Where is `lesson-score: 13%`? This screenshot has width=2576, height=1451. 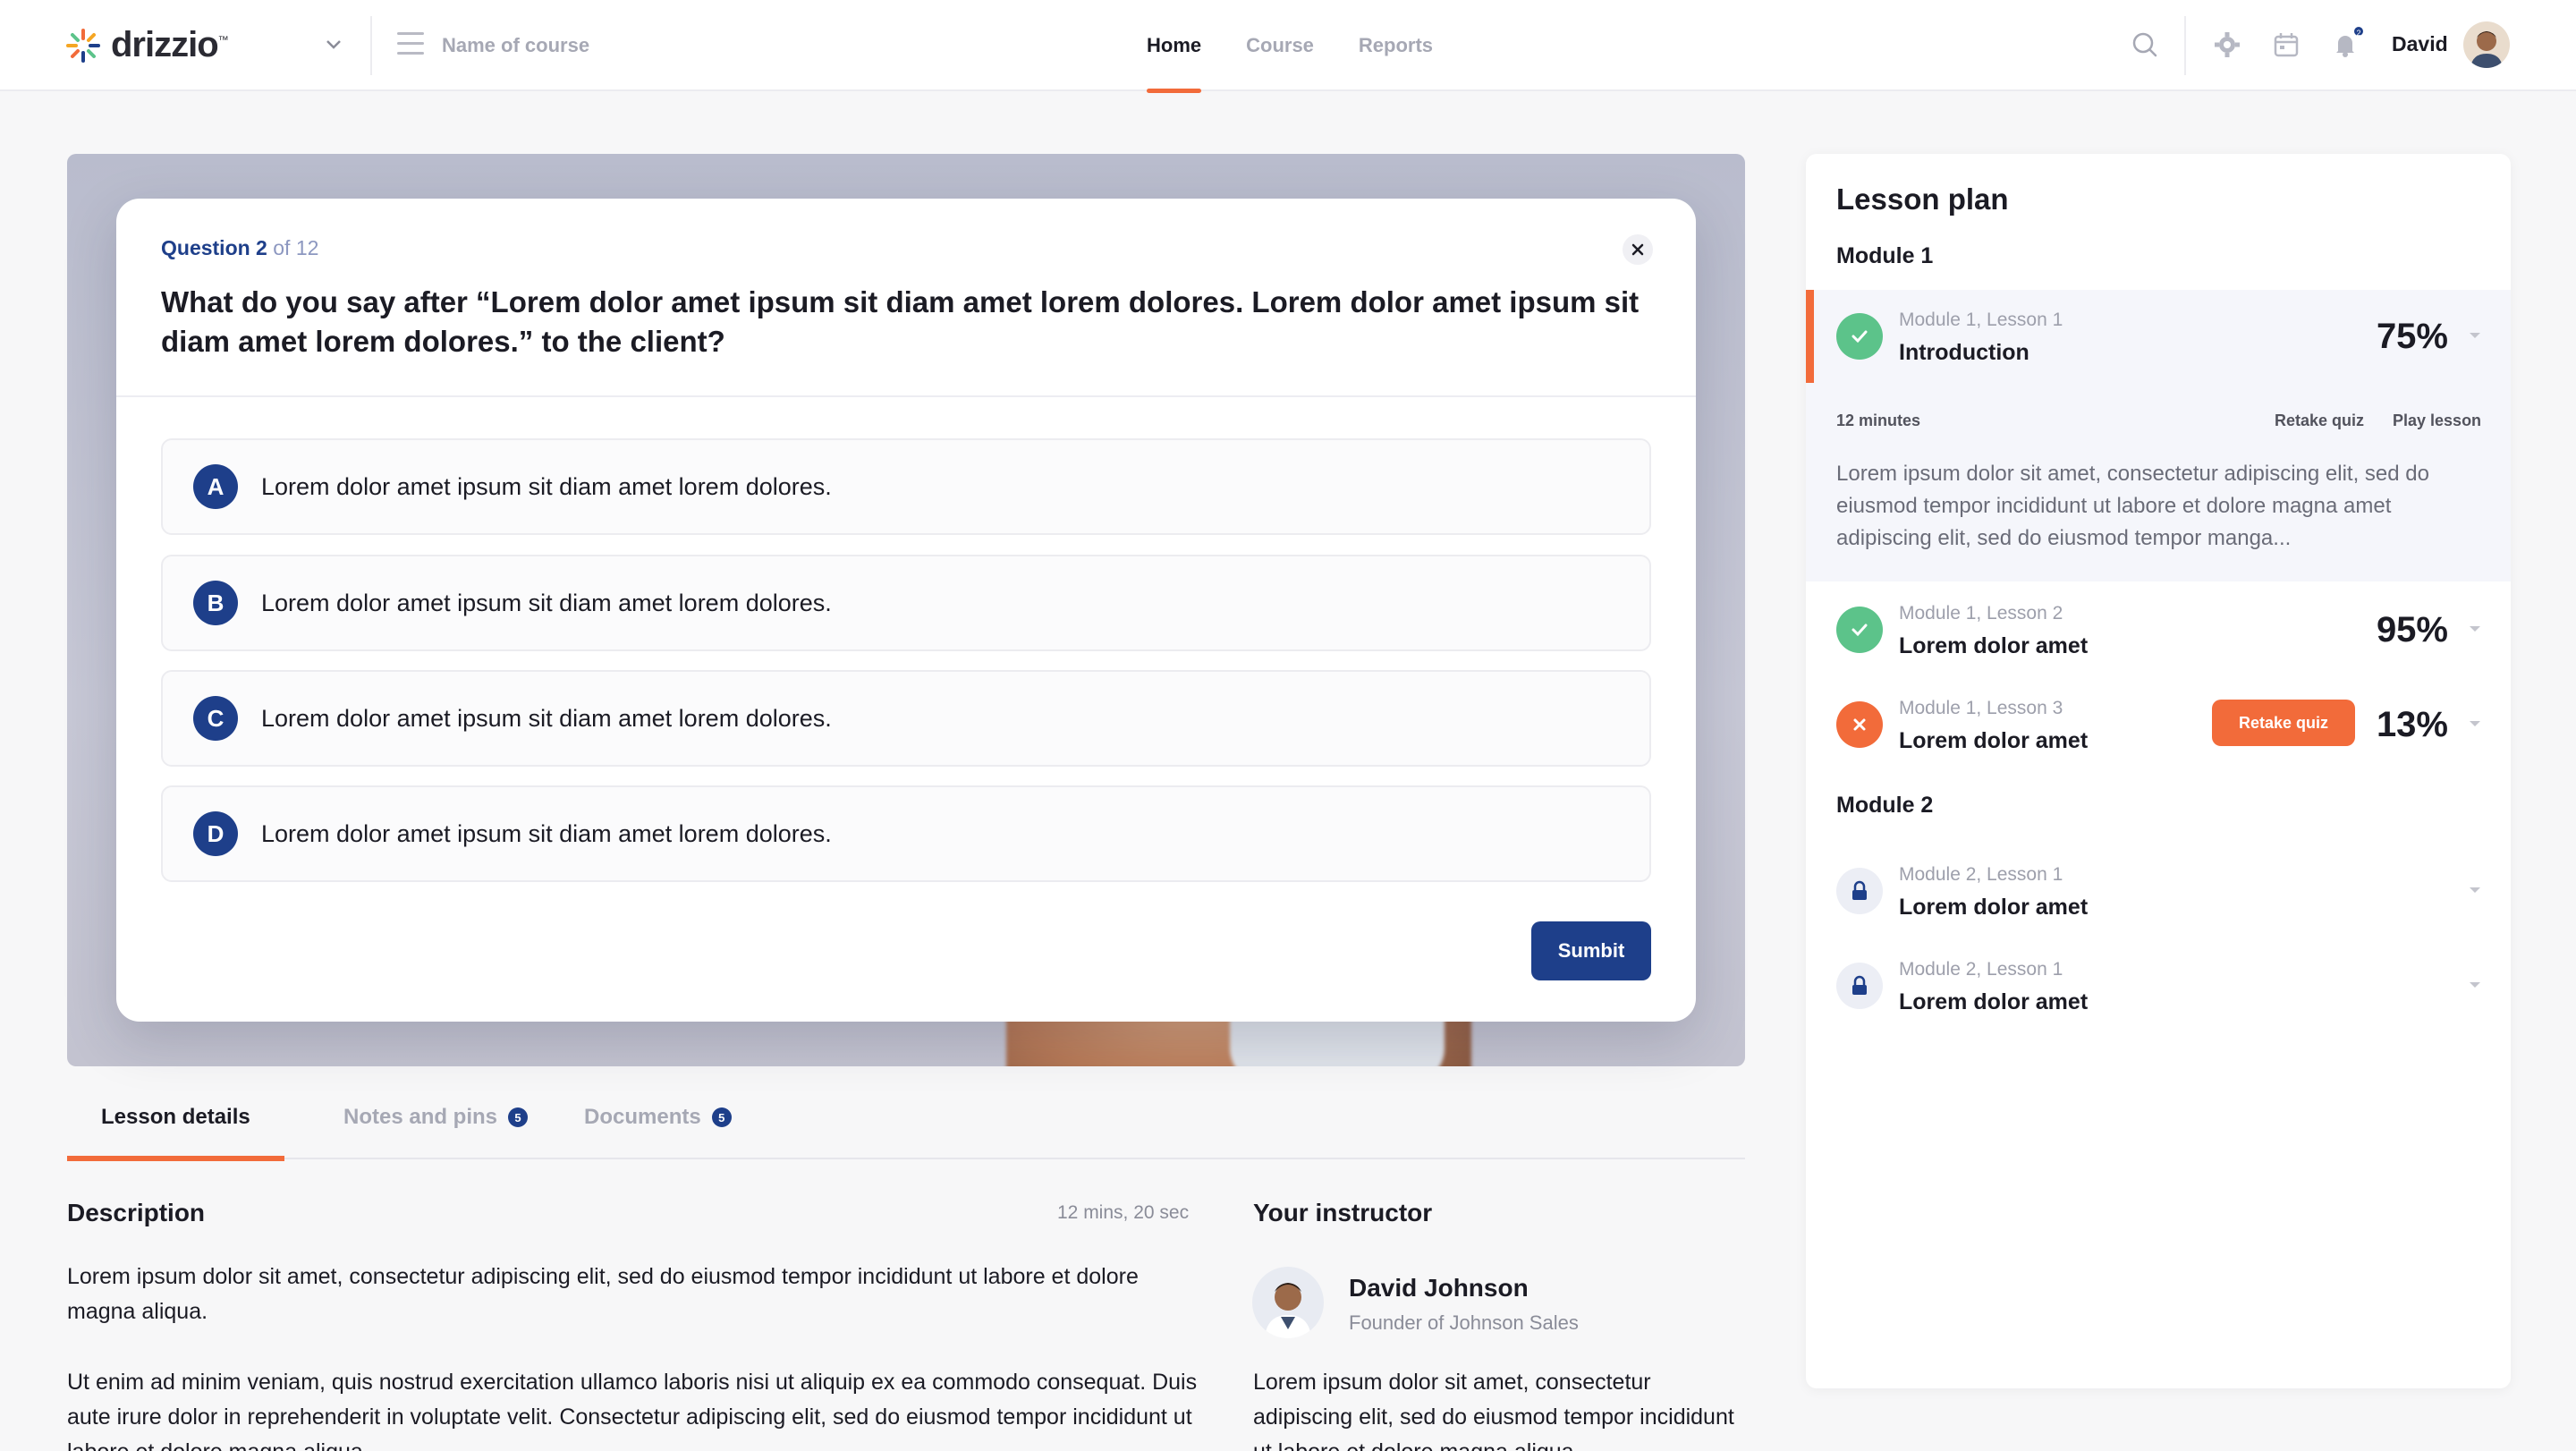
lesson-score: 13% is located at coordinates (2412, 724).